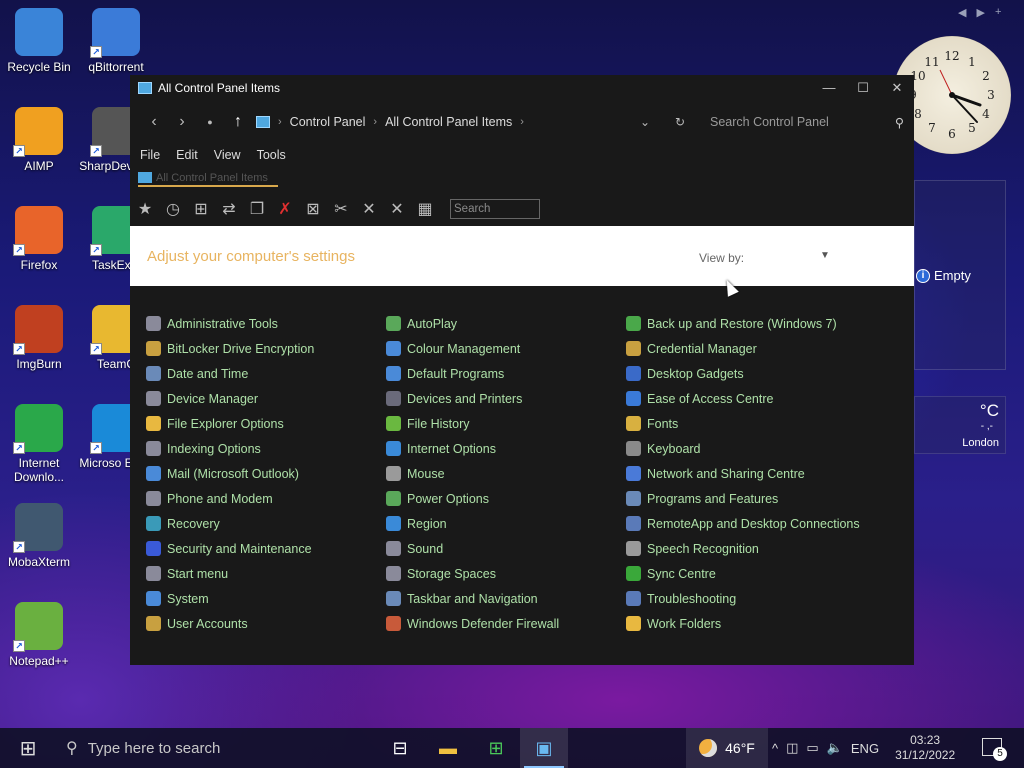  What do you see at coordinates (271, 155) in the screenshot?
I see `menu-tools: Tools` at bounding box center [271, 155].